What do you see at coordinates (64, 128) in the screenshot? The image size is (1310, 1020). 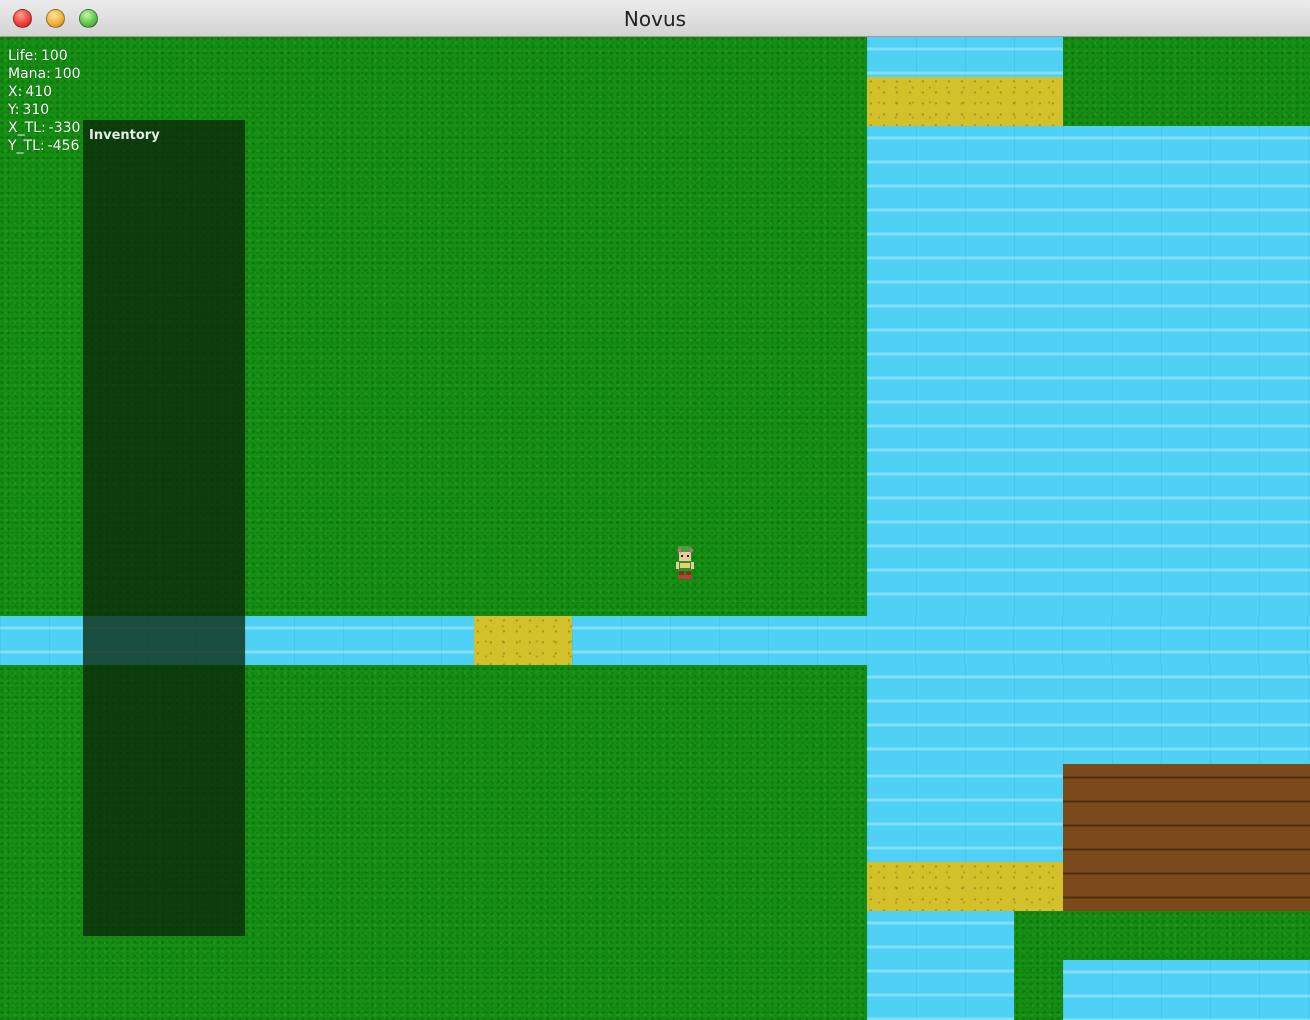 I see `xtl-value: -330` at bounding box center [64, 128].